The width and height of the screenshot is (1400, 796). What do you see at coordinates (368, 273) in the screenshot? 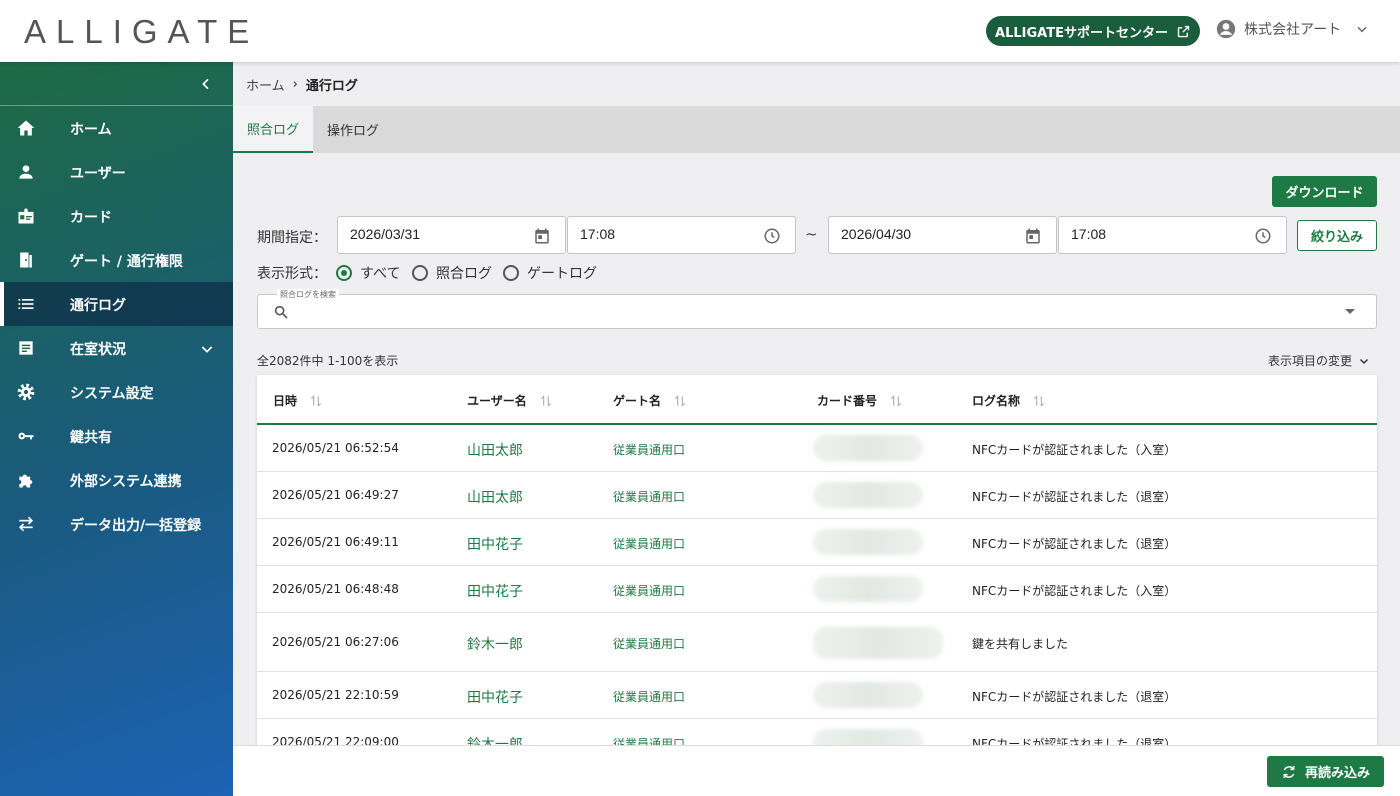
I see `radio-all: すべて` at bounding box center [368, 273].